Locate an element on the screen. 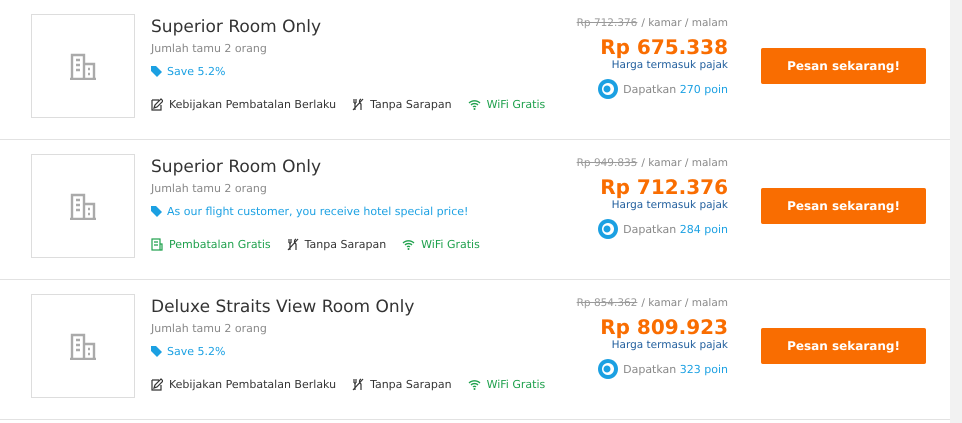  points-text: Dapatkan 284 poin is located at coordinates (675, 229).